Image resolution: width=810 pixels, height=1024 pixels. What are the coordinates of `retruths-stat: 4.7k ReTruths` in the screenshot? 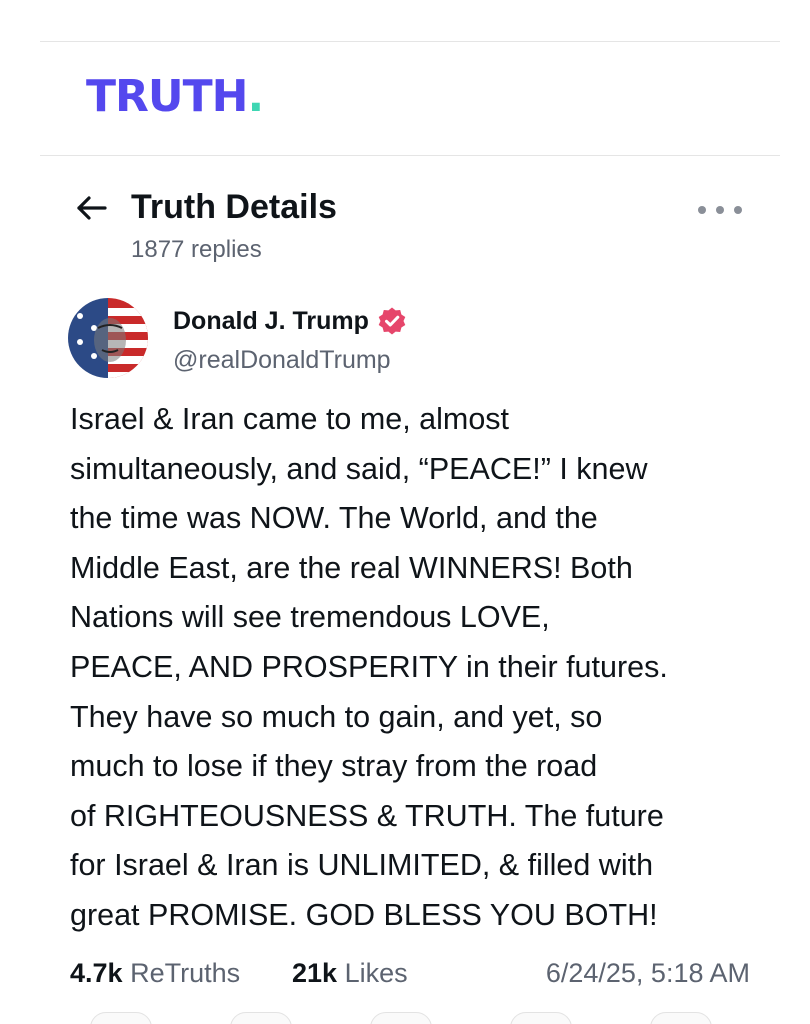 It's located at (155, 973).